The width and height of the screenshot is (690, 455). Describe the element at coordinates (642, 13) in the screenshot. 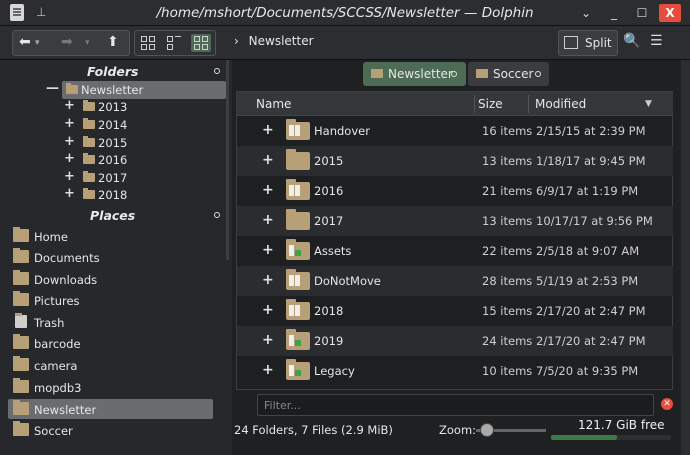

I see `maximize-button: ☐` at that location.